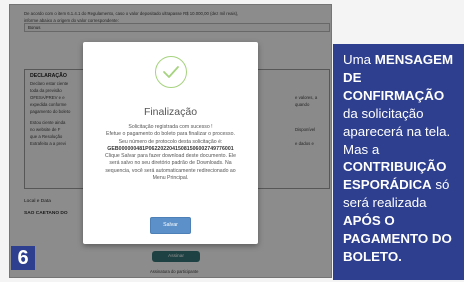 The width and height of the screenshot is (464, 282). I want to click on save-button: Salvar, so click(170, 225).